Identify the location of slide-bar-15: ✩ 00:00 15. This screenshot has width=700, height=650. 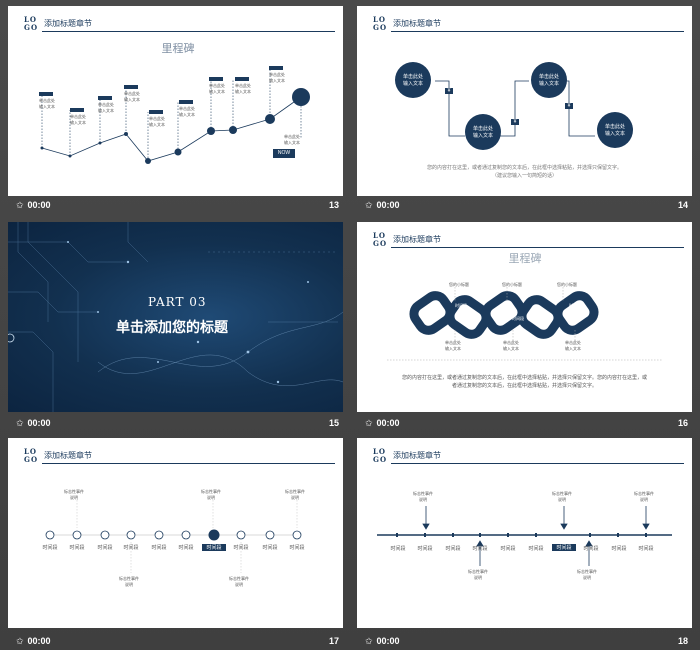
(177, 423).